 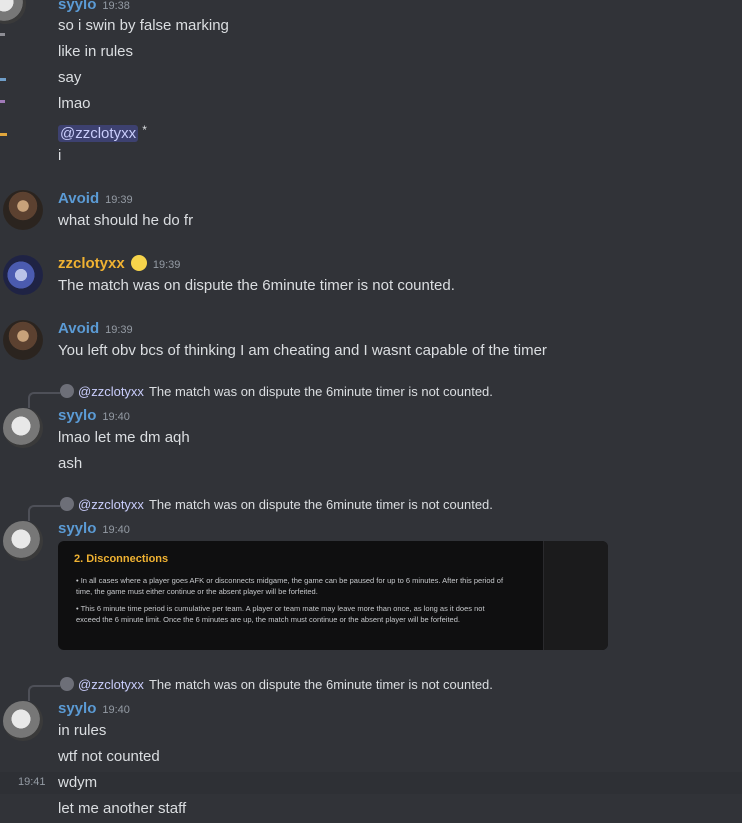 What do you see at coordinates (109, 756) in the screenshot?
I see `message-text: wtf not counted` at bounding box center [109, 756].